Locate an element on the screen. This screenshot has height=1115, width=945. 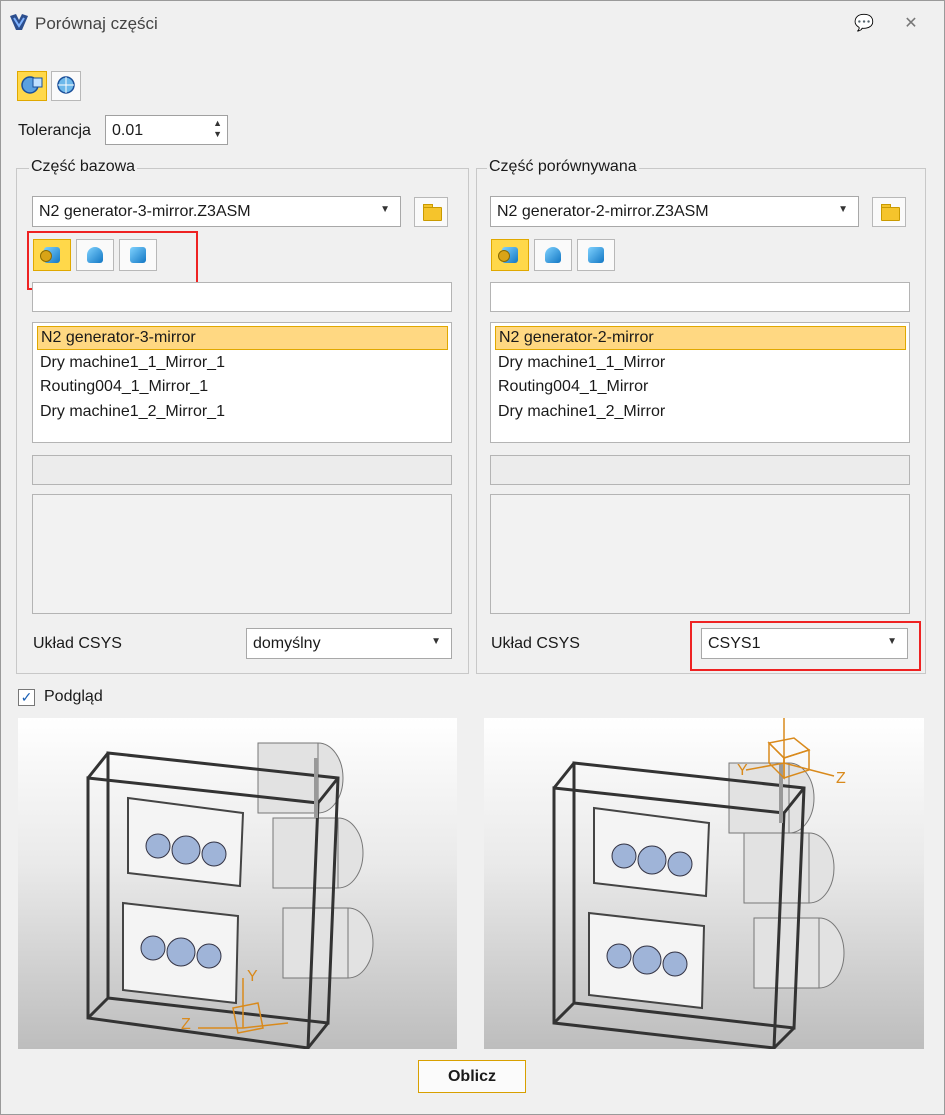
compared-shell-button is located at coordinates (553, 255).